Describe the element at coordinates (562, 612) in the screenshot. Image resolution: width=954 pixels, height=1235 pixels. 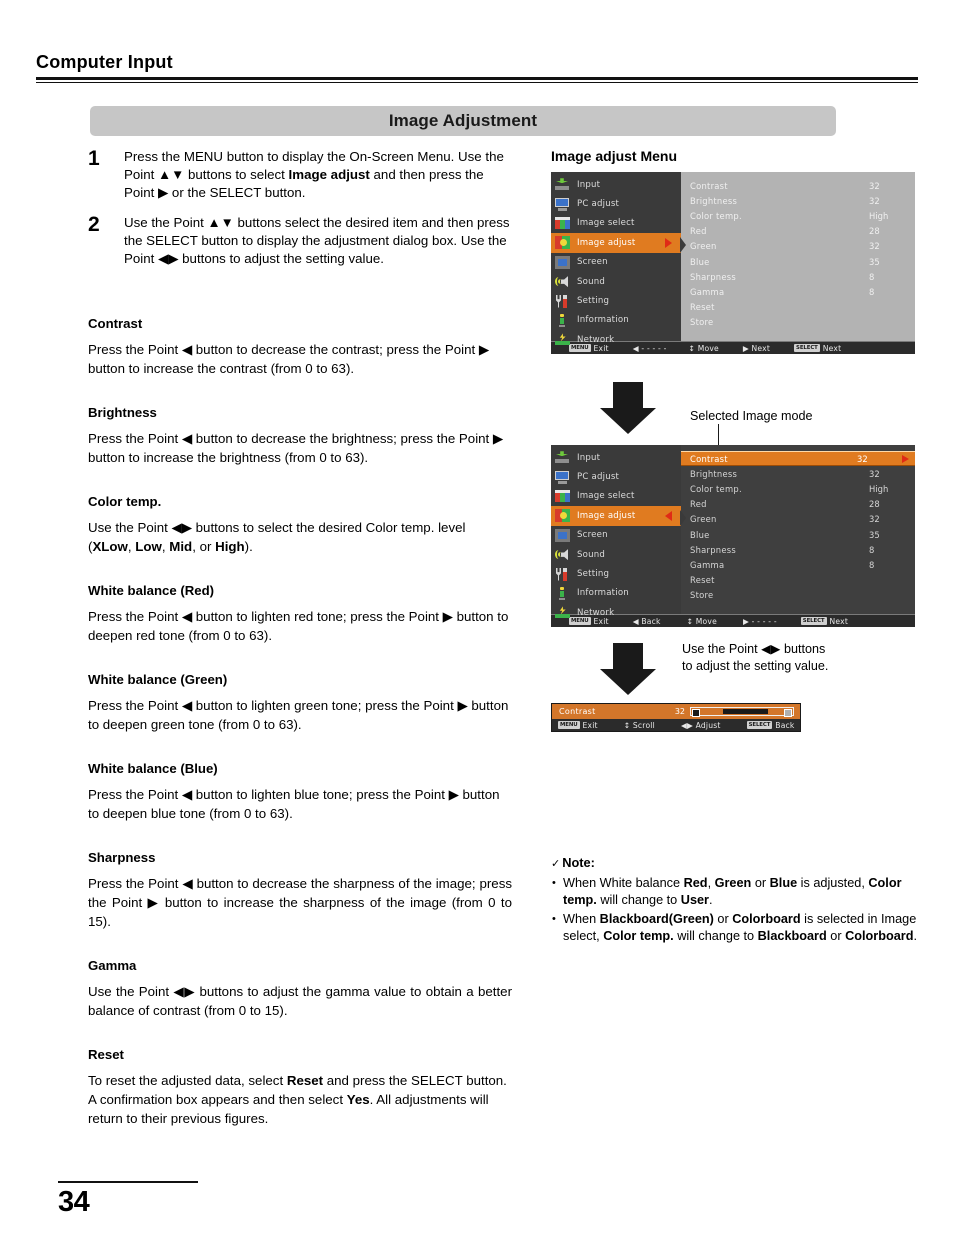
I see `network-icon` at that location.